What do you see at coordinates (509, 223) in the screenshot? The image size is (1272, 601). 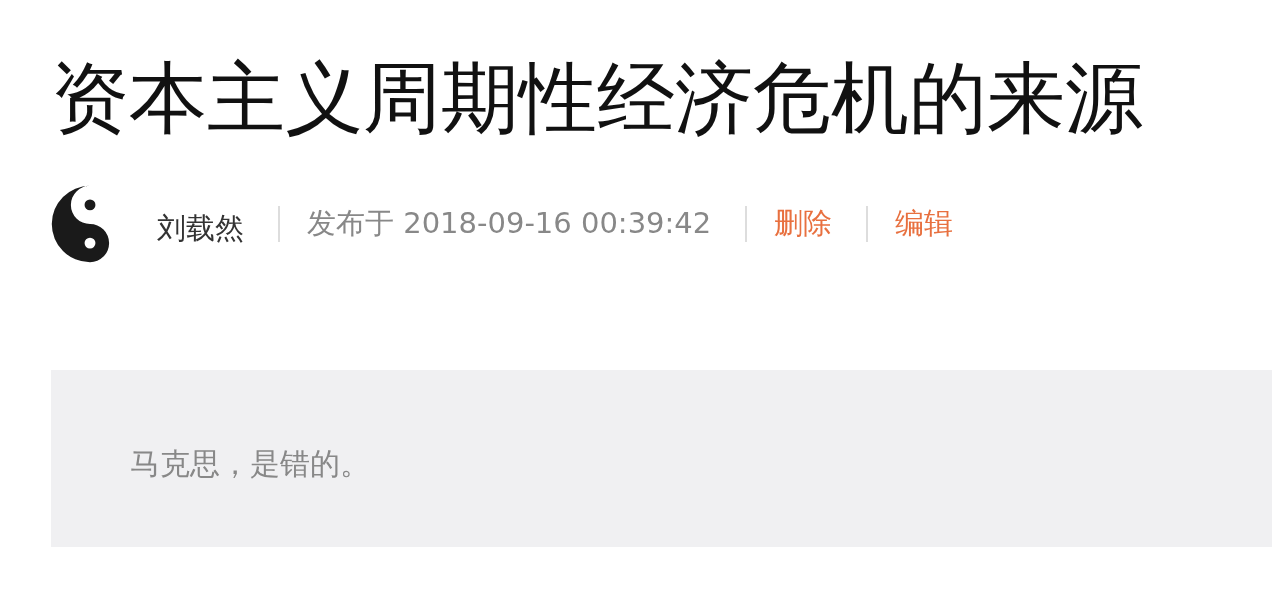 I see `publish-date: 发布于 2018-09-16 00:39:42` at bounding box center [509, 223].